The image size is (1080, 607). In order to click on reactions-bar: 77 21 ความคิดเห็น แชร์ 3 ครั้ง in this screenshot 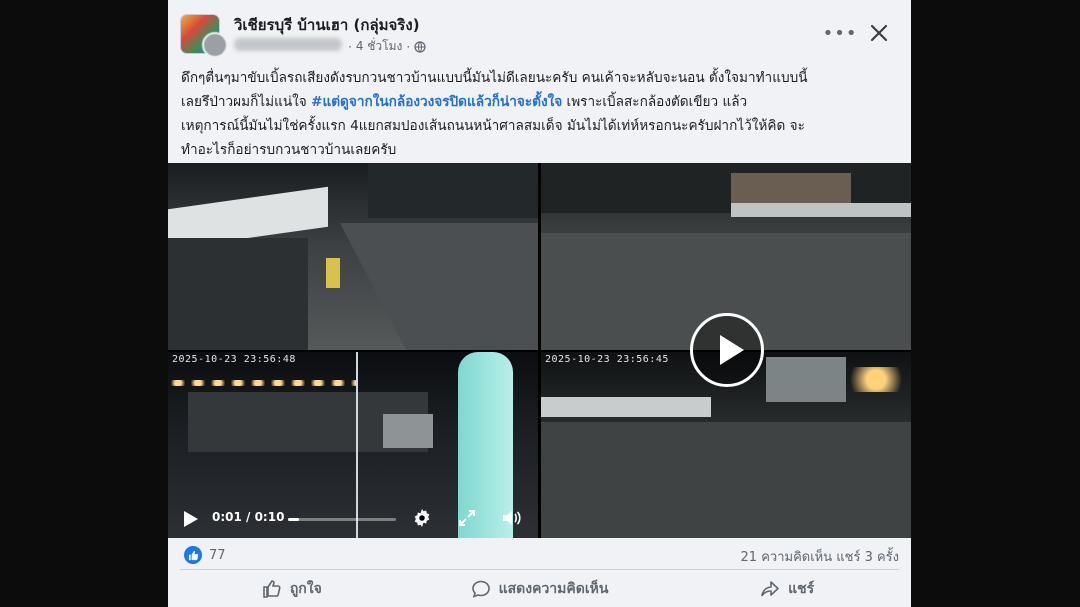, I will do `click(539, 555)`.